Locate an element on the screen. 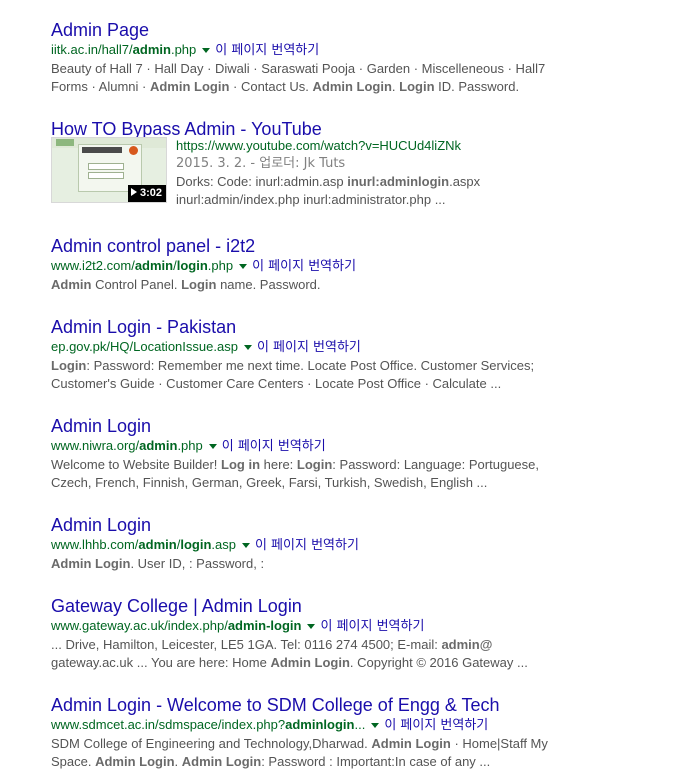 This screenshot has height=777, width=691. result-url: www.i2t2.com/admin/login.php 이 페이지 번역하기 is located at coordinates (204, 266).